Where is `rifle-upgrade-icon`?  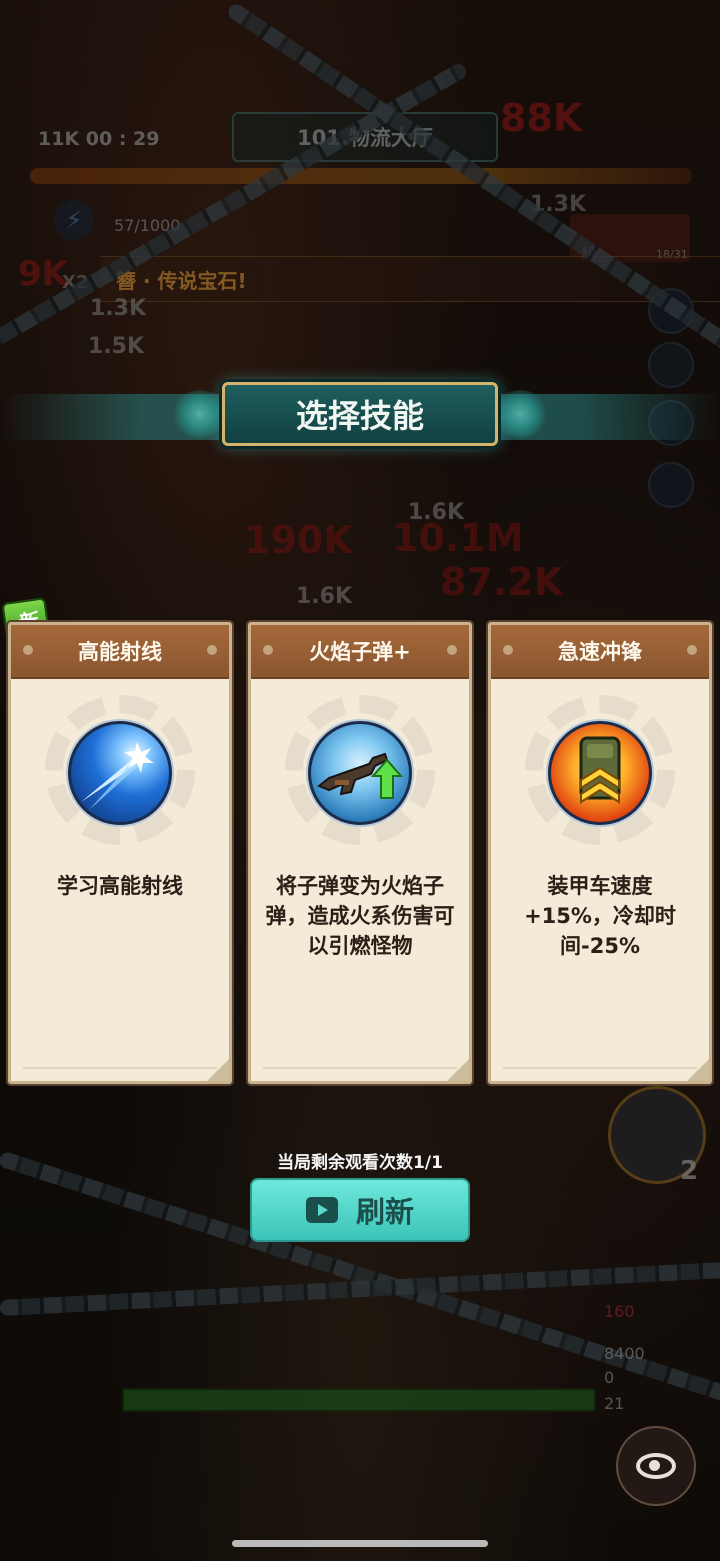
rifle-upgrade-icon is located at coordinates (360, 773).